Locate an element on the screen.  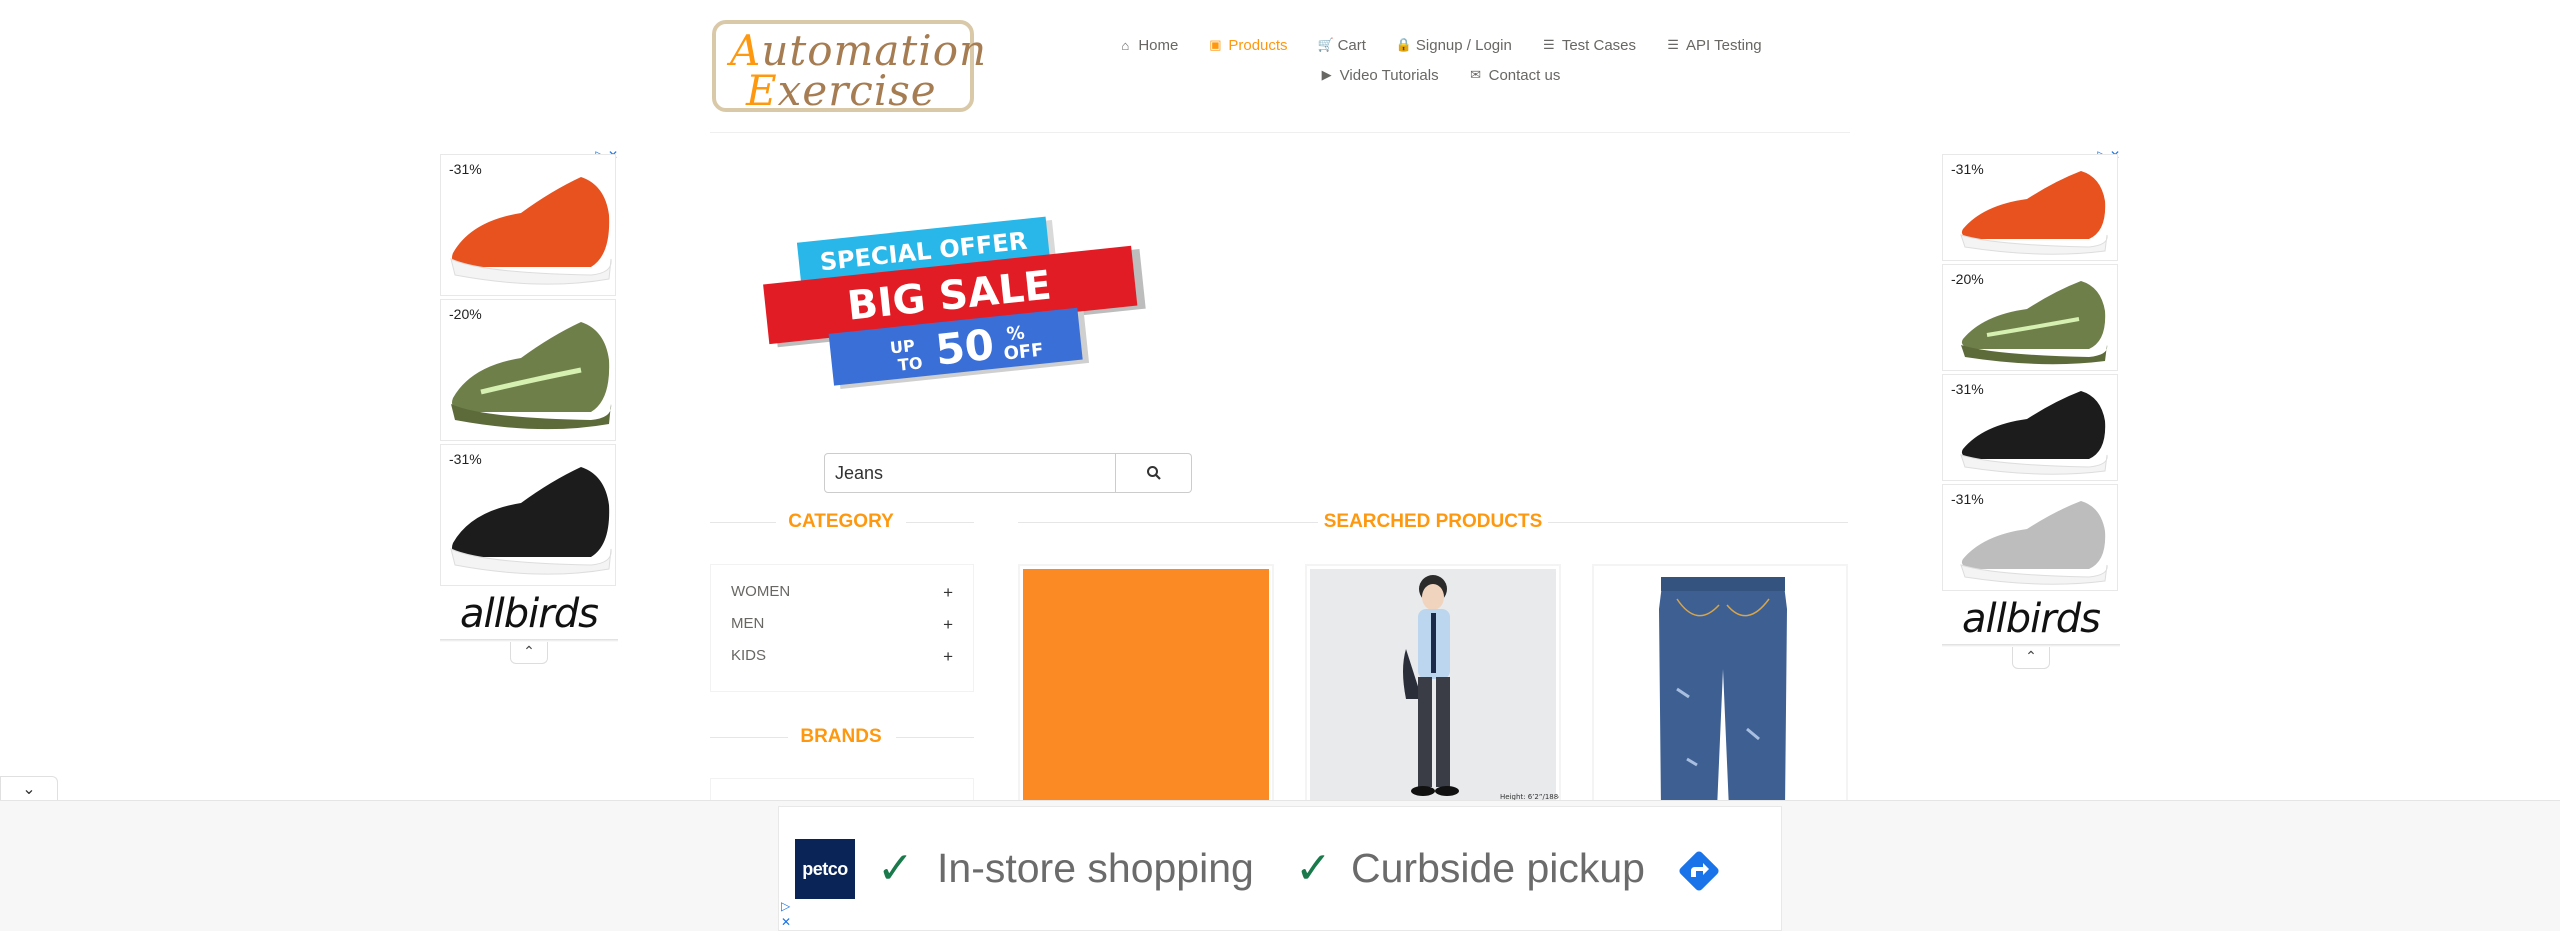
banner-off: OFF is located at coordinates (1024, 352).